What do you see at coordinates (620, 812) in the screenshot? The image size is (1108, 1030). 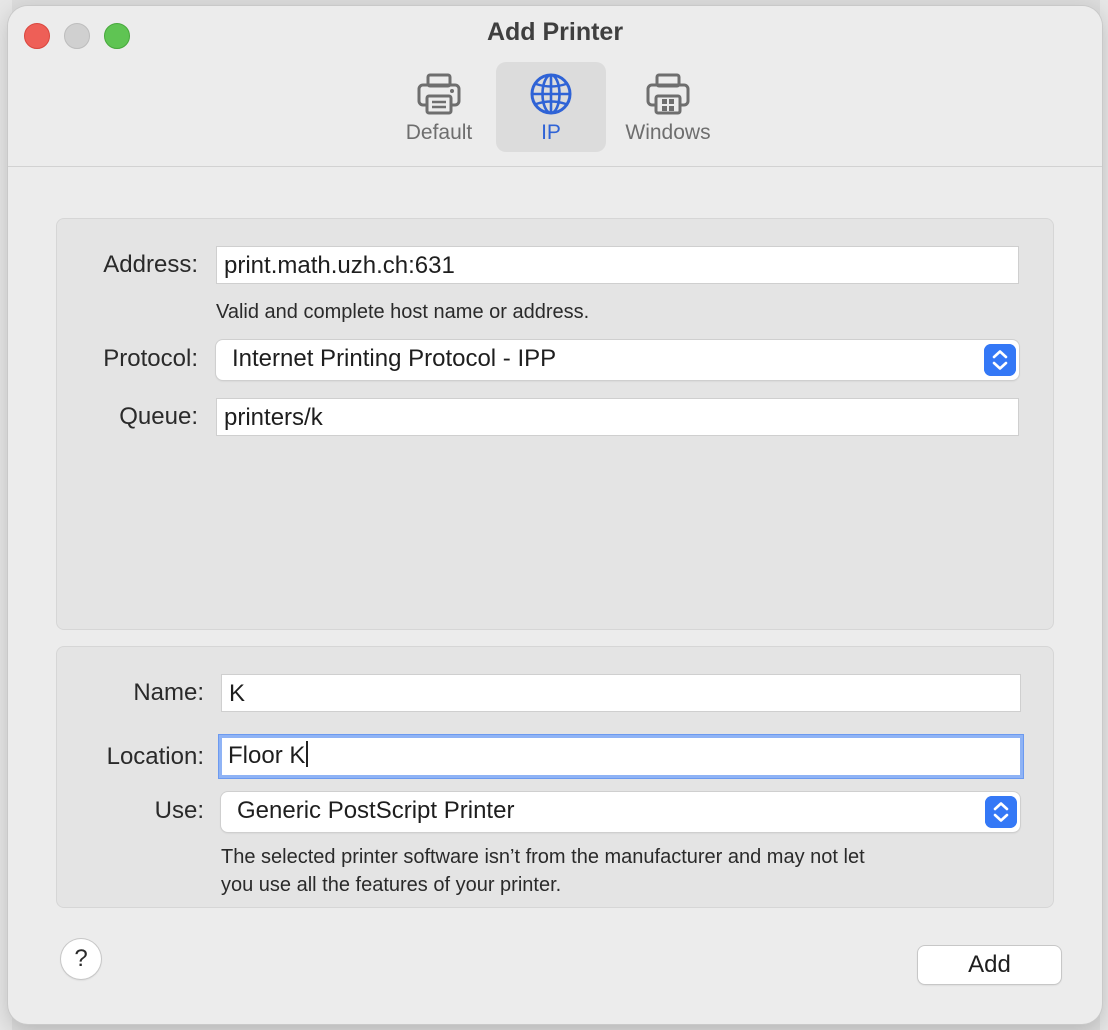 I see `use-select: Generic PostScript Printer` at bounding box center [620, 812].